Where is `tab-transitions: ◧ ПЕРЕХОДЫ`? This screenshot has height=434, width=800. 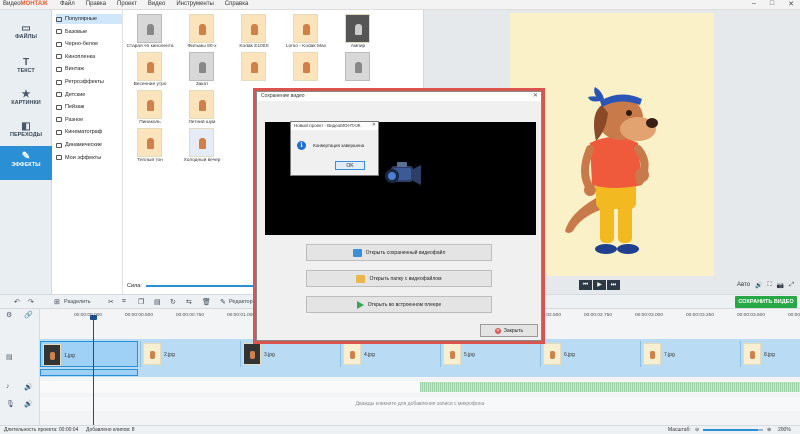 tab-transitions: ◧ ПЕРЕХОДЫ is located at coordinates (26, 133).